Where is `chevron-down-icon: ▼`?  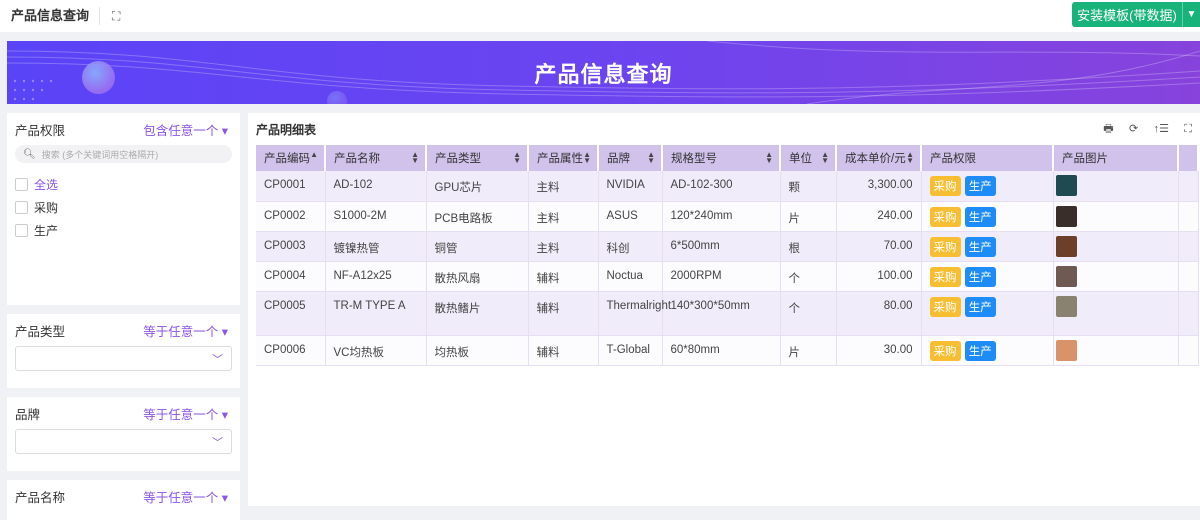
chevron-down-icon: ▼ is located at coordinates (1191, 14).